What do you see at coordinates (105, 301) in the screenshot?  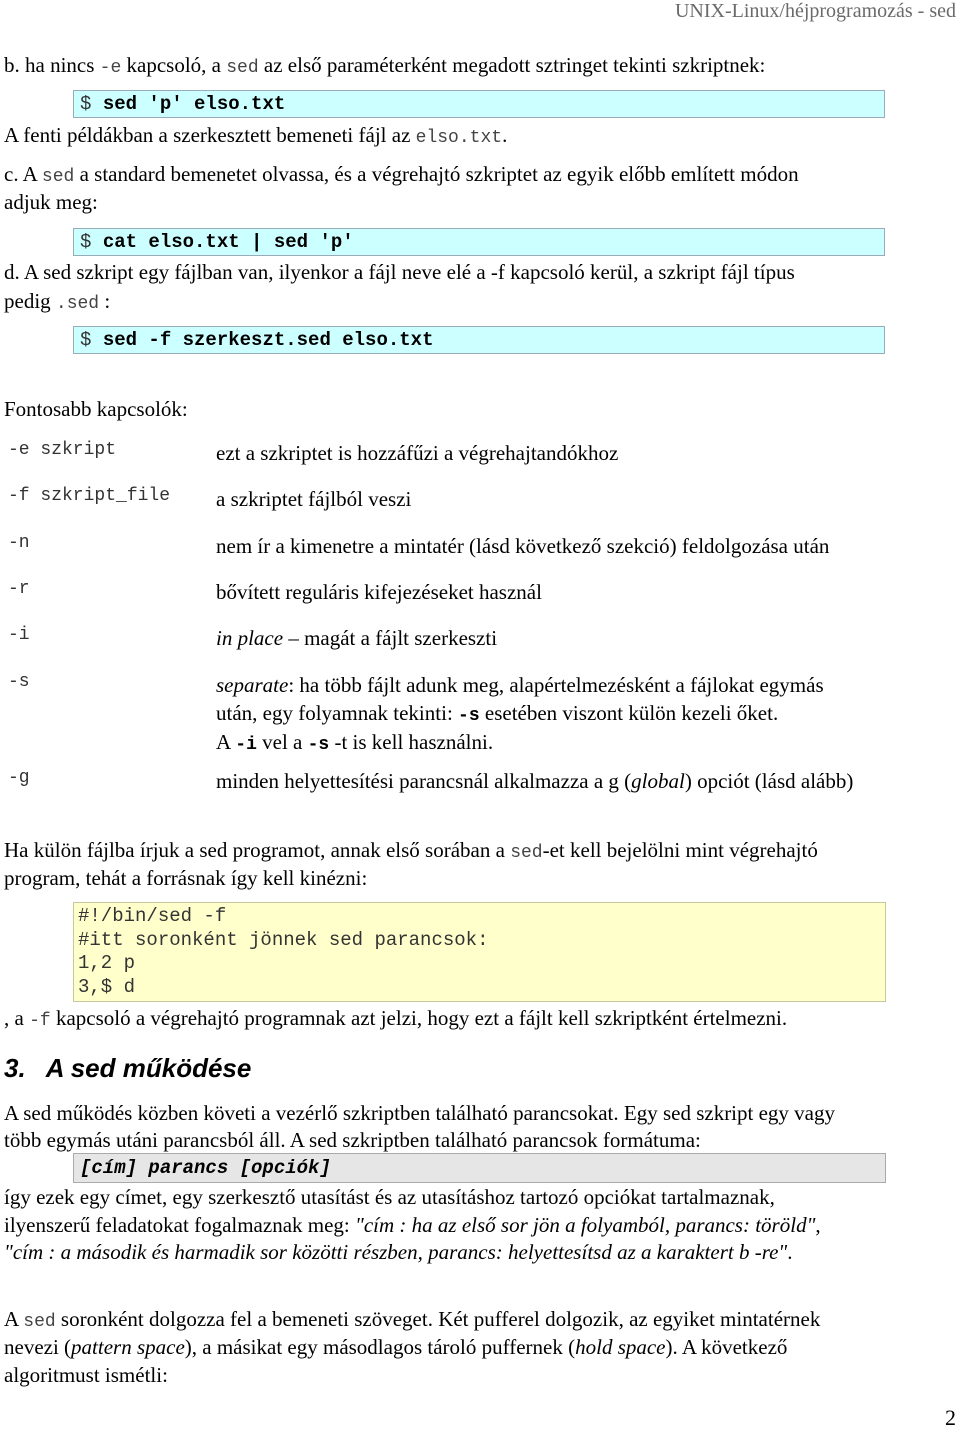 I see `item-d-suffix: :` at bounding box center [105, 301].